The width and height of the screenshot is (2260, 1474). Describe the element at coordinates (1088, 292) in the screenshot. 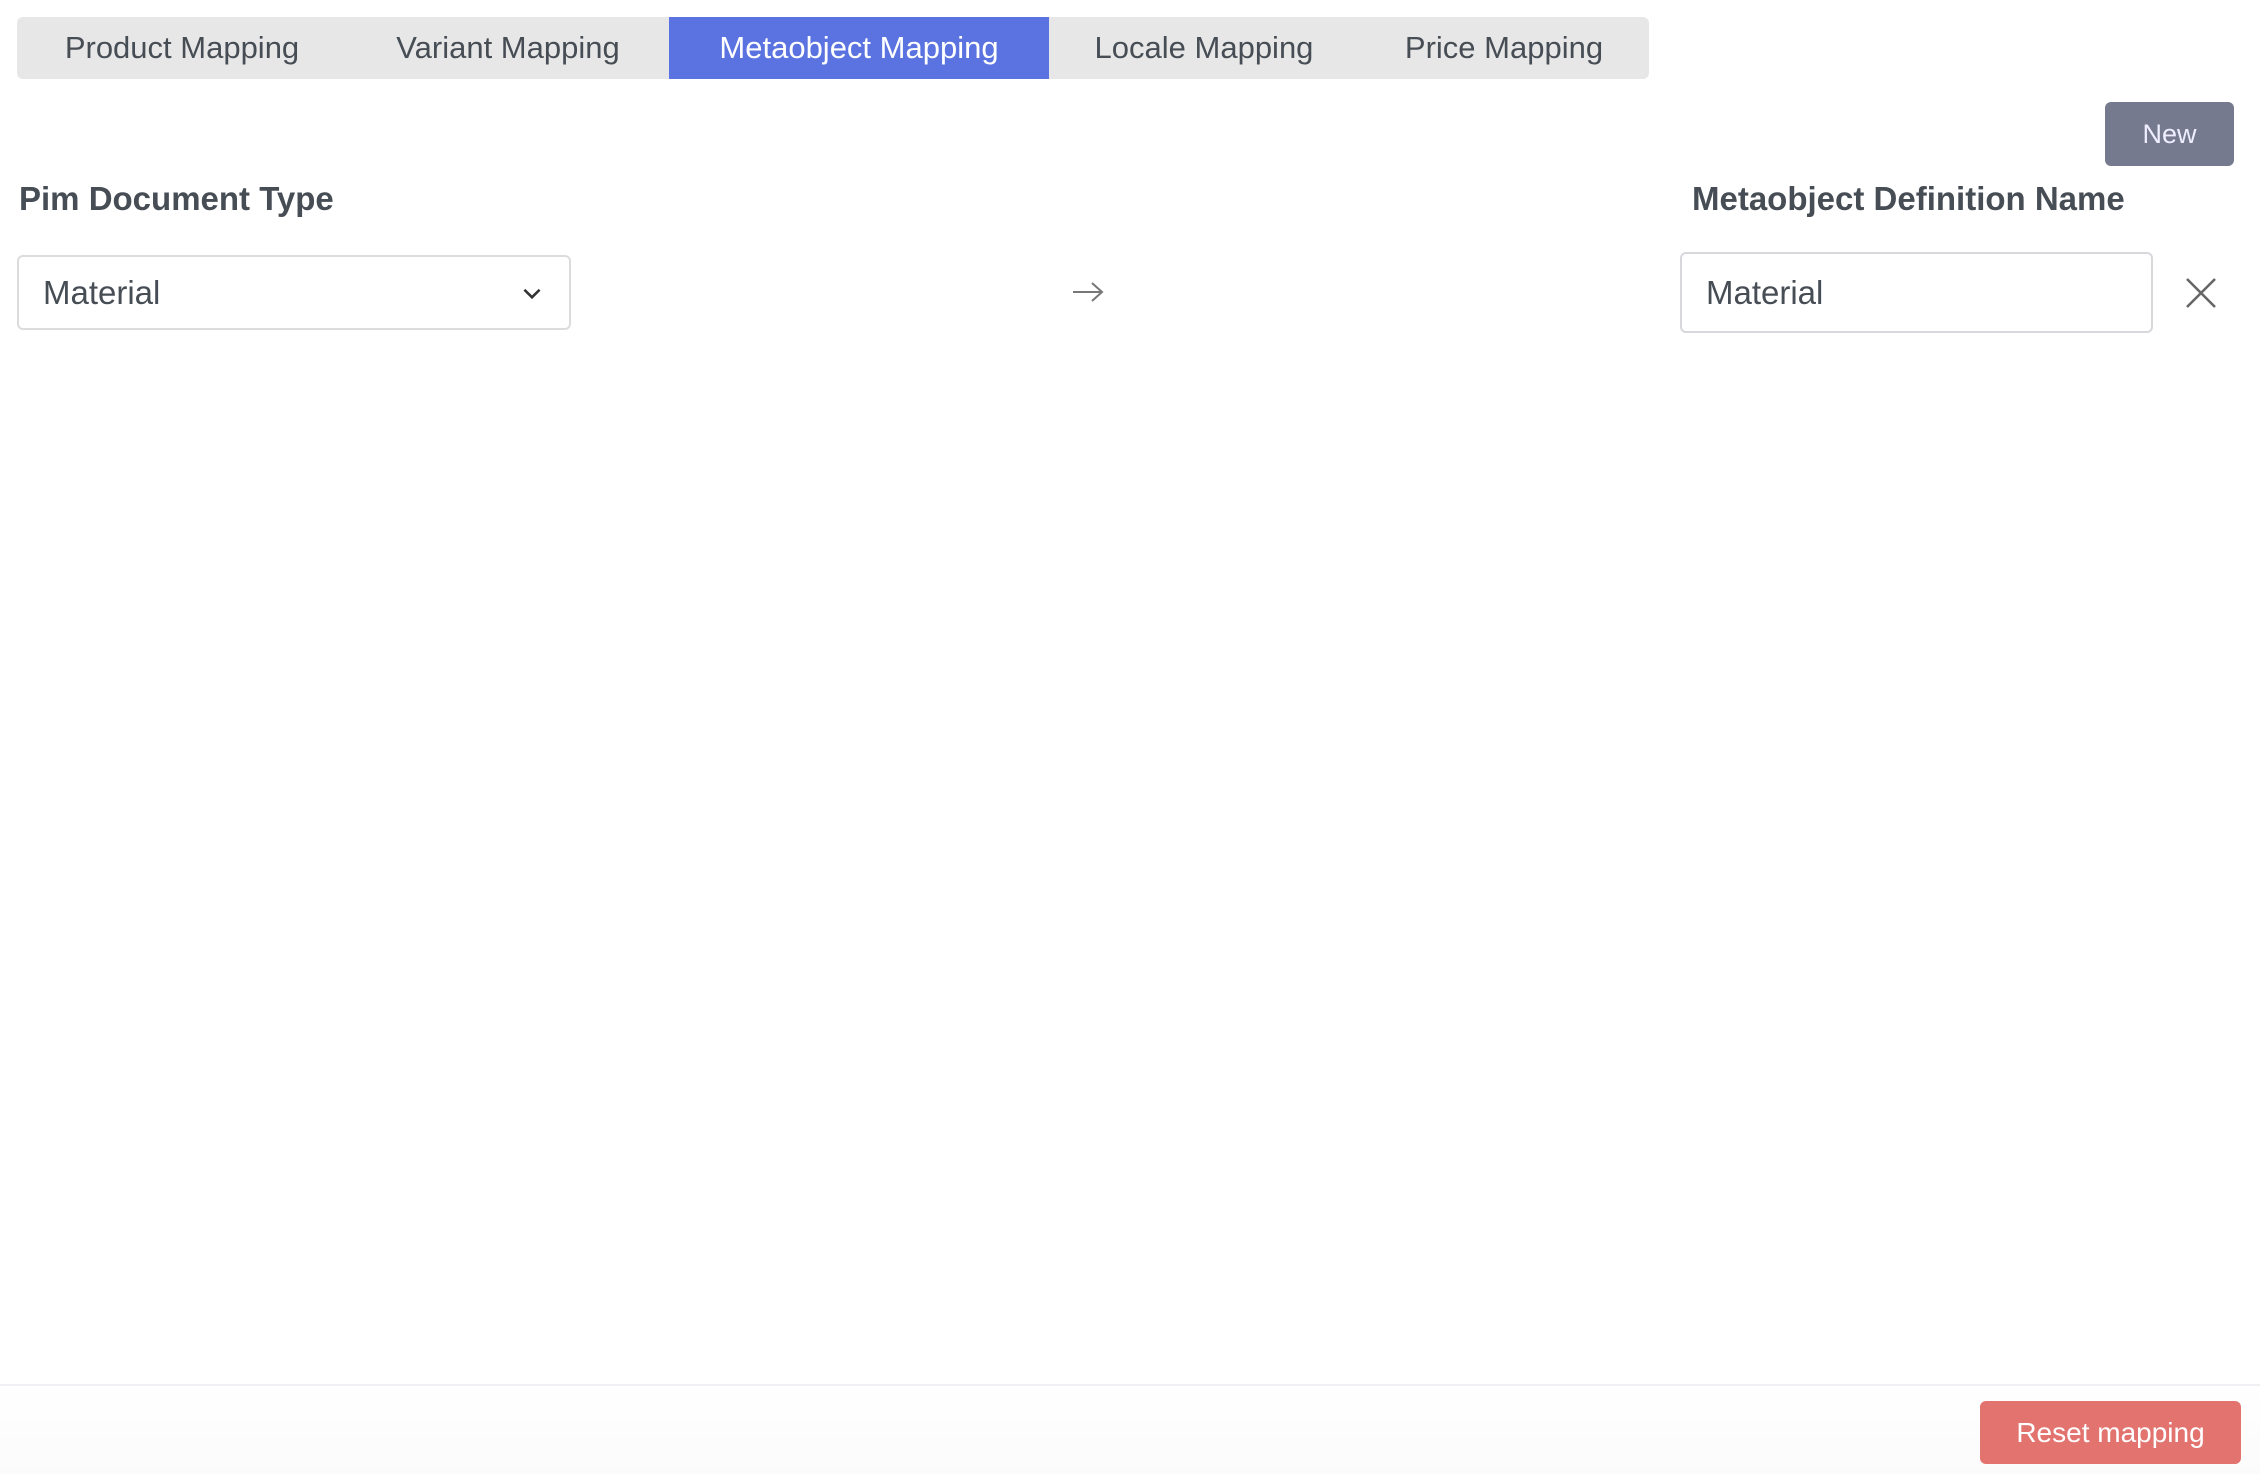

I see `arrow-right-icon` at that location.